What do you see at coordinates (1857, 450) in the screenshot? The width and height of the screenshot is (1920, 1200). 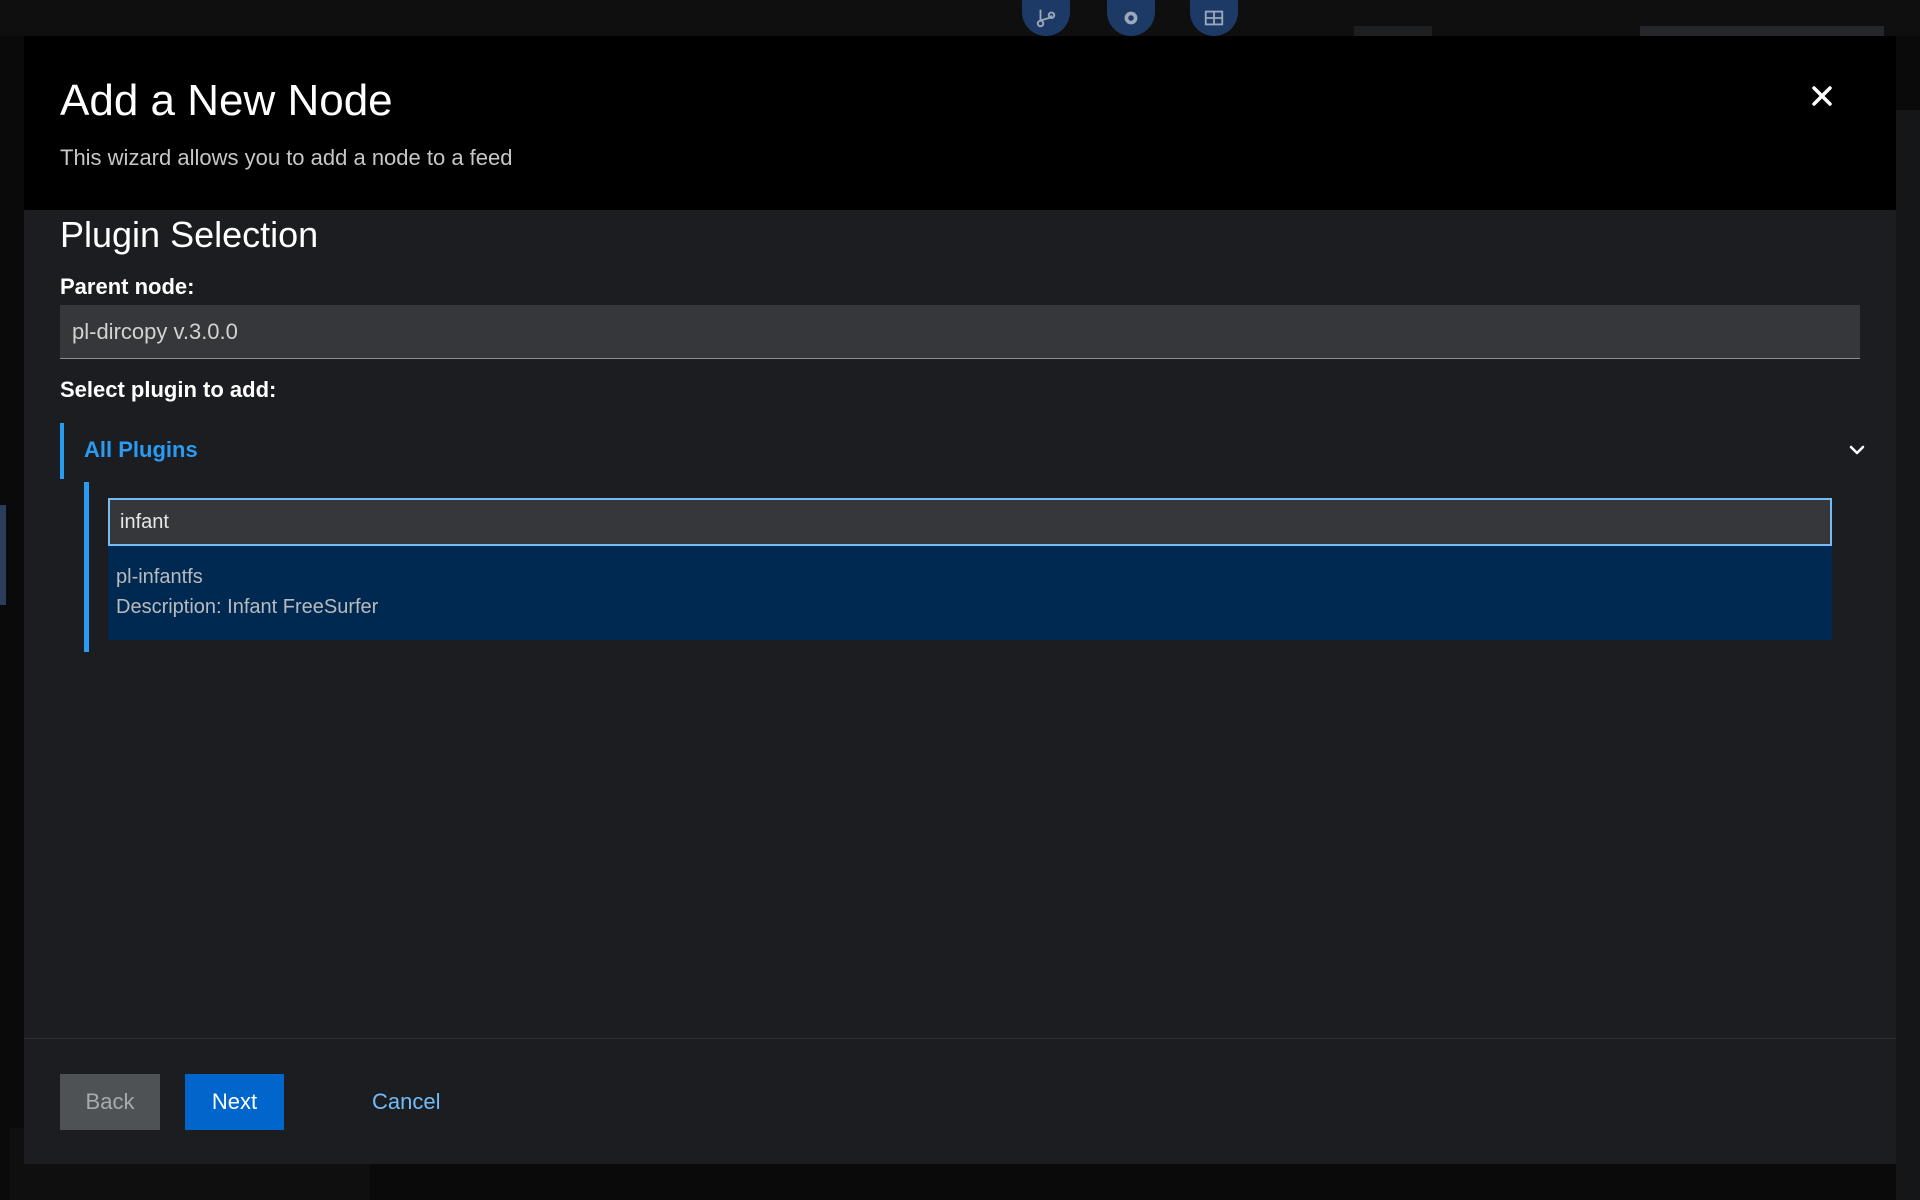 I see `chevron-down-icon` at bounding box center [1857, 450].